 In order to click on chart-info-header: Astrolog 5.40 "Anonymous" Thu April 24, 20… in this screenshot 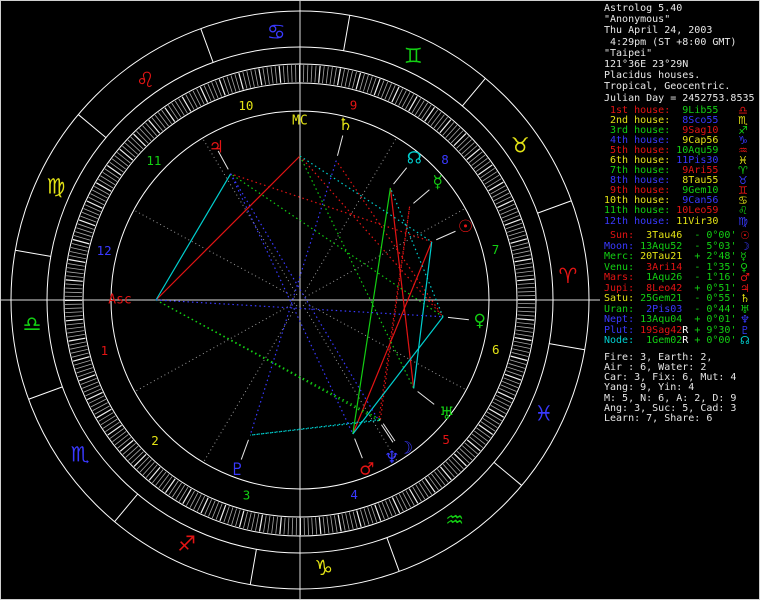, I will do `click(679, 53)`.